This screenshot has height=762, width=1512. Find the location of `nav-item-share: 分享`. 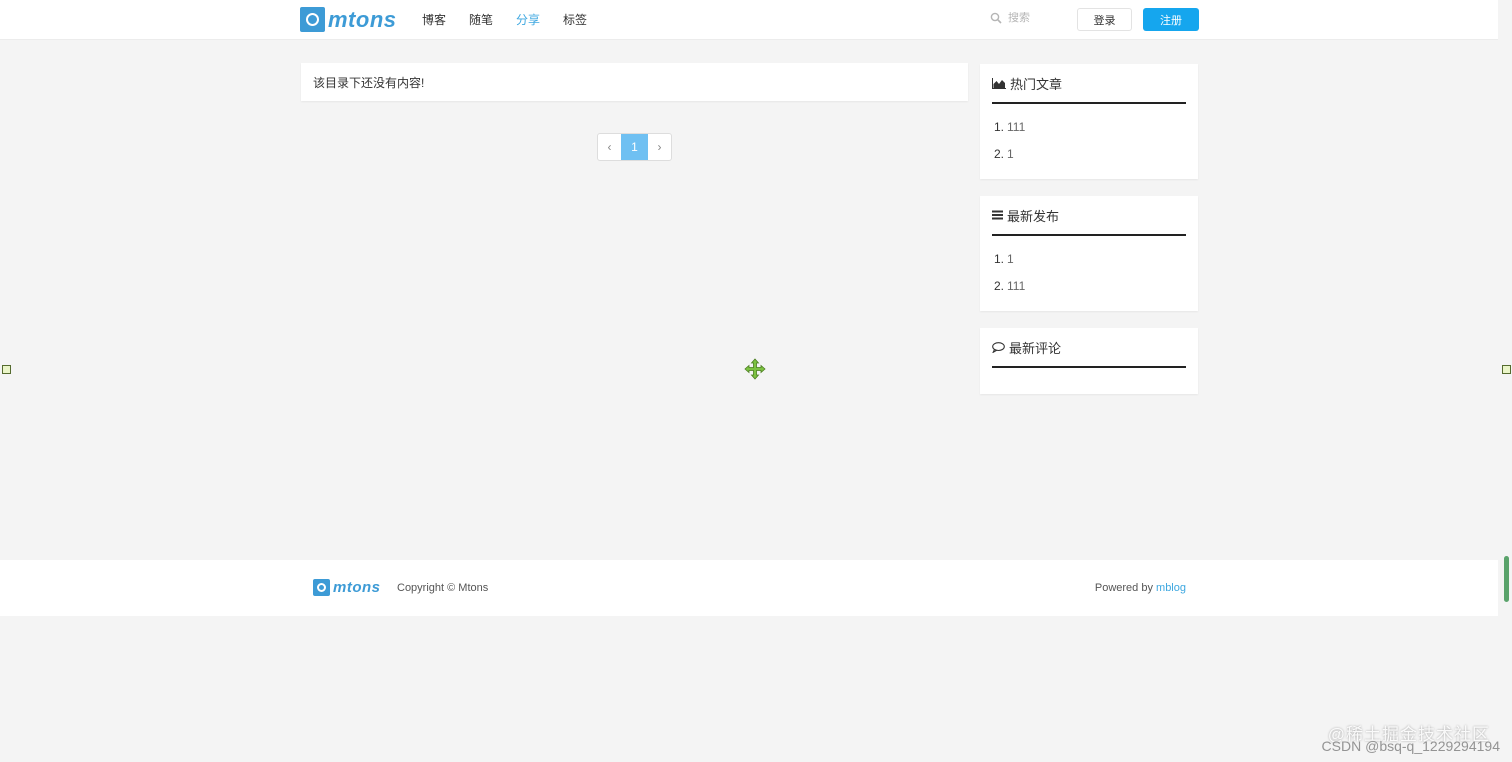

nav-item-share: 分享 is located at coordinates (528, 19).